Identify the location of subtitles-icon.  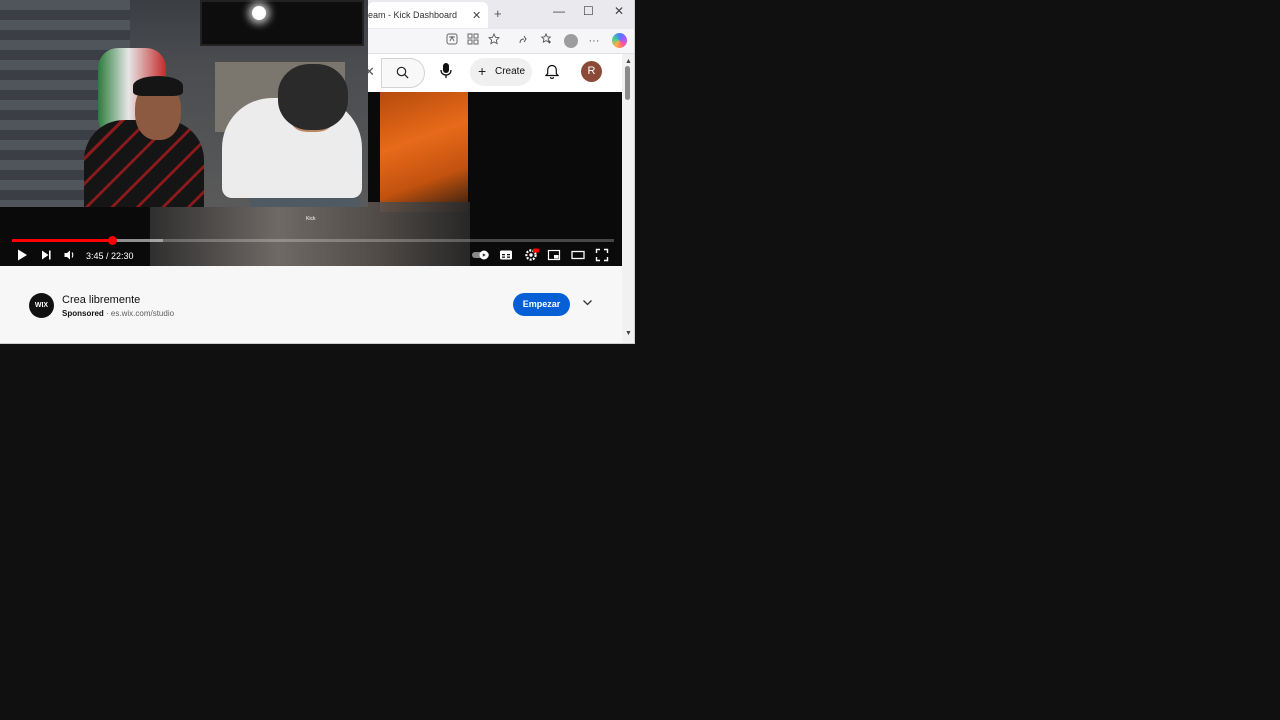
(506, 255).